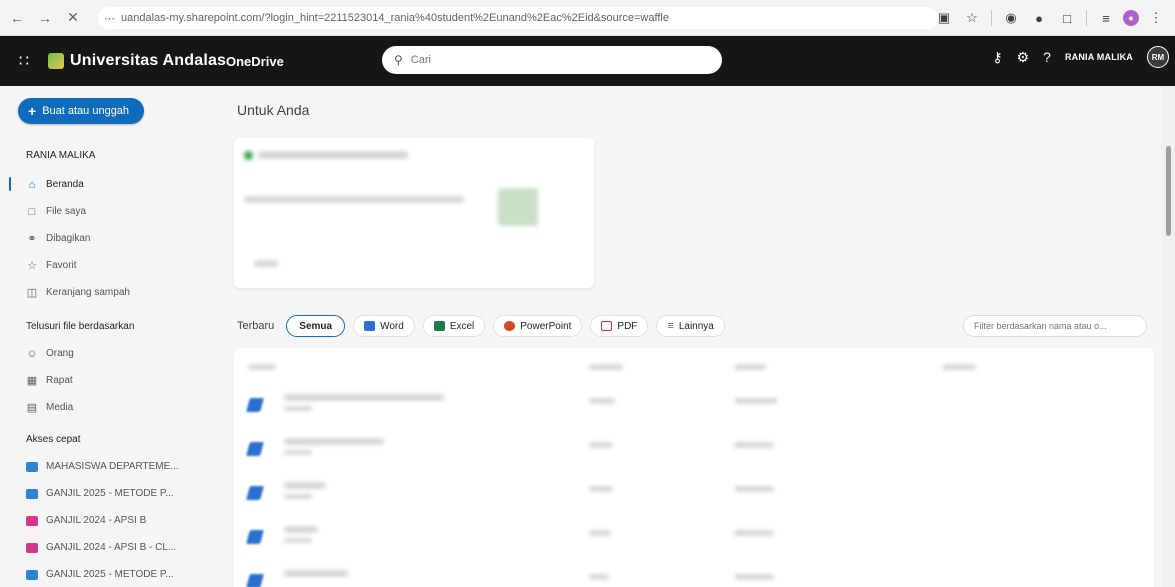  I want to click on search-icon: ⚲, so click(398, 60).